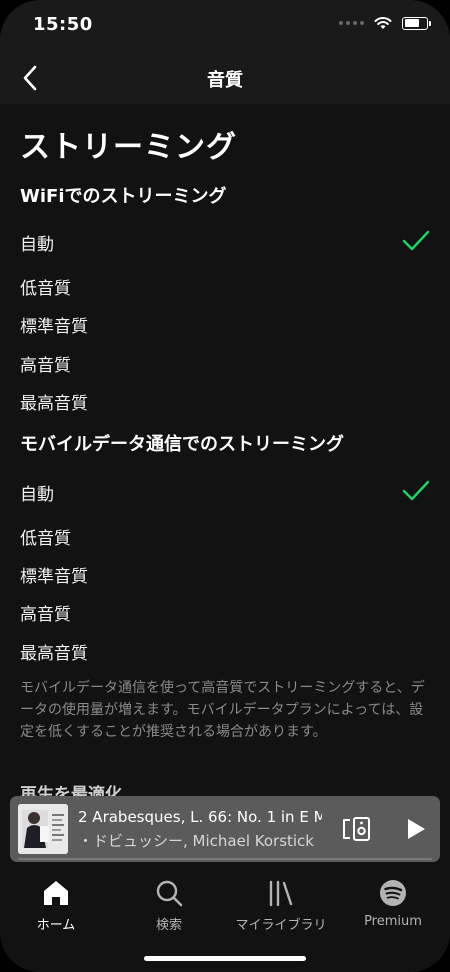  What do you see at coordinates (225, 80) in the screenshot?
I see `page-title: 音質` at bounding box center [225, 80].